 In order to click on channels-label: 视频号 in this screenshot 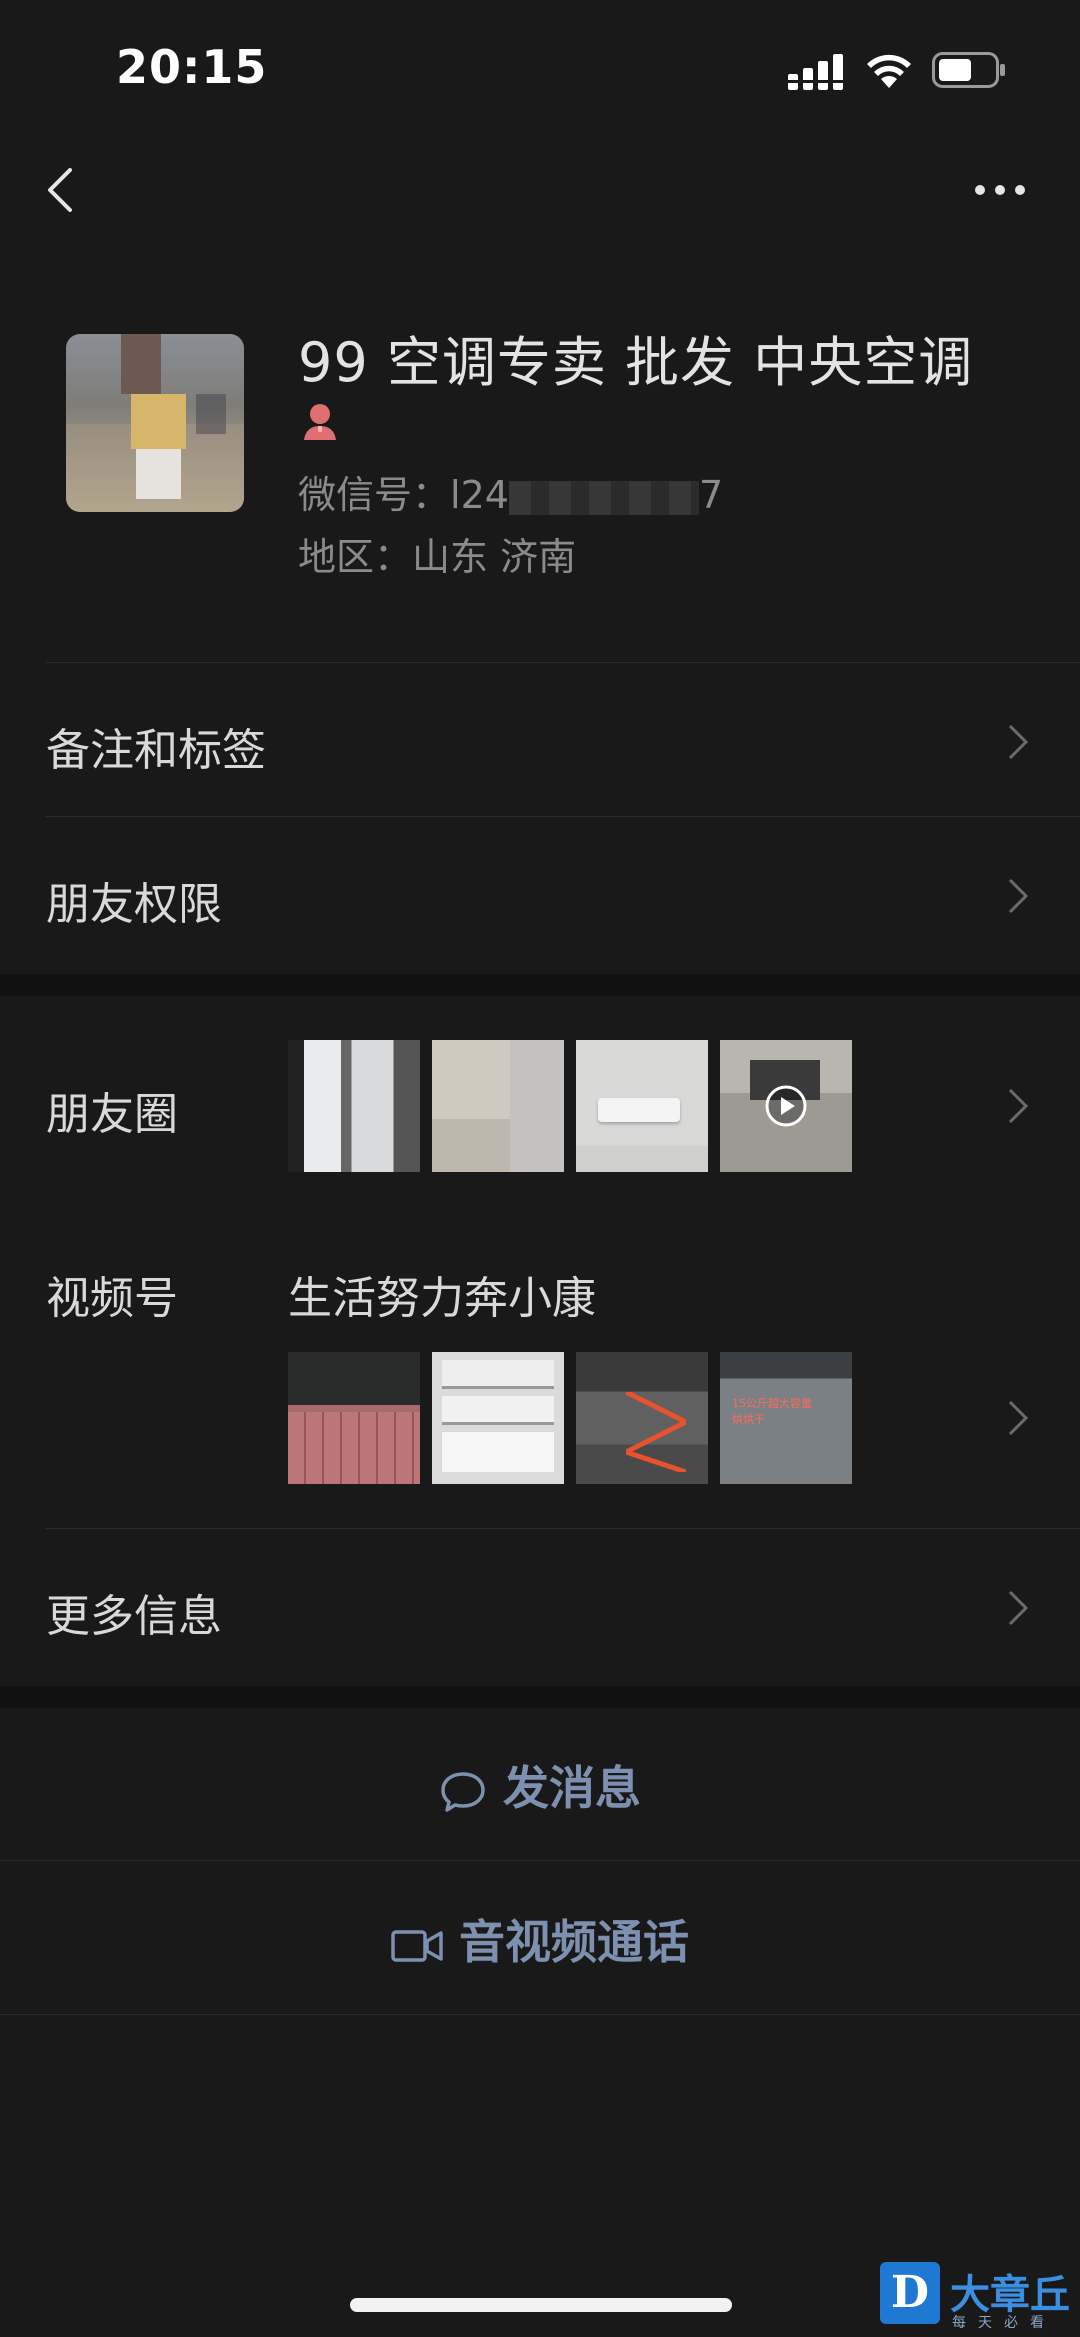, I will do `click(112, 1298)`.